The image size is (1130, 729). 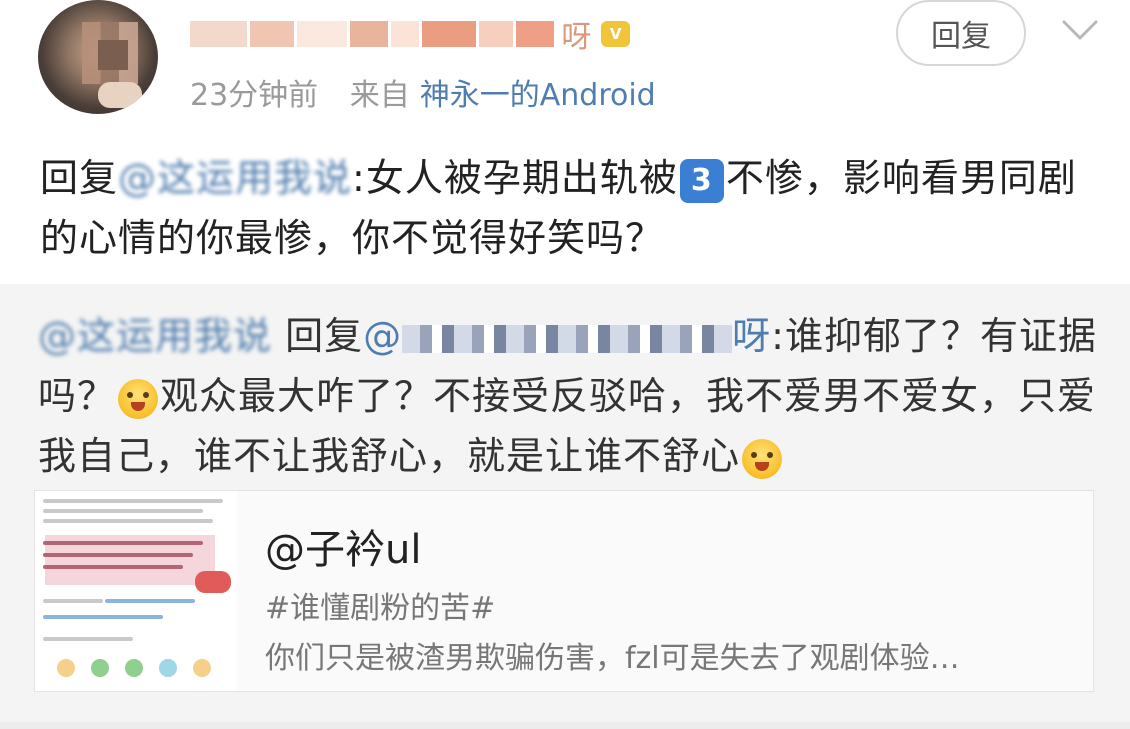 I want to click on avatar-mosaic-center, so click(x=113, y=55).